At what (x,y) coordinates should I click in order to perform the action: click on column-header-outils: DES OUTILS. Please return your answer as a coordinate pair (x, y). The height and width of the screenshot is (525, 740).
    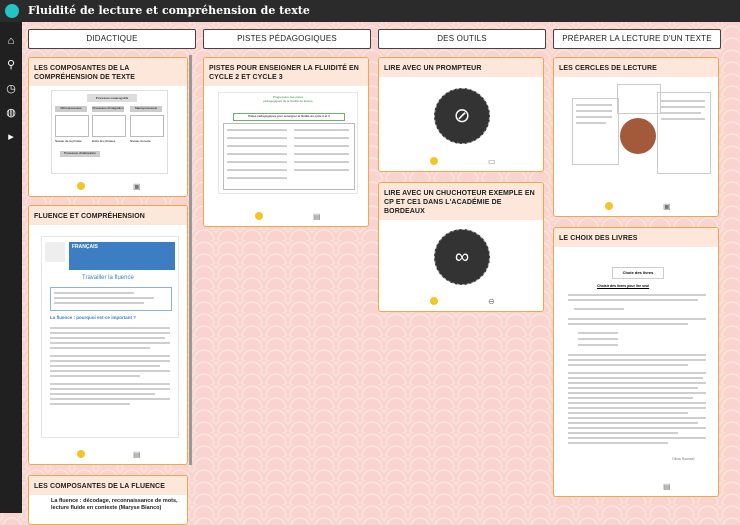
    Looking at the image, I should click on (462, 39).